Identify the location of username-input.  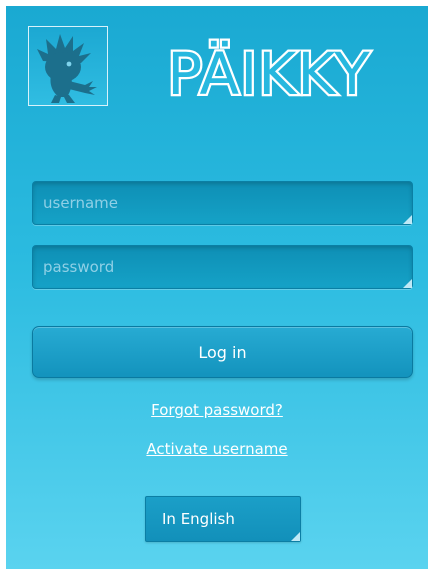
(222, 203).